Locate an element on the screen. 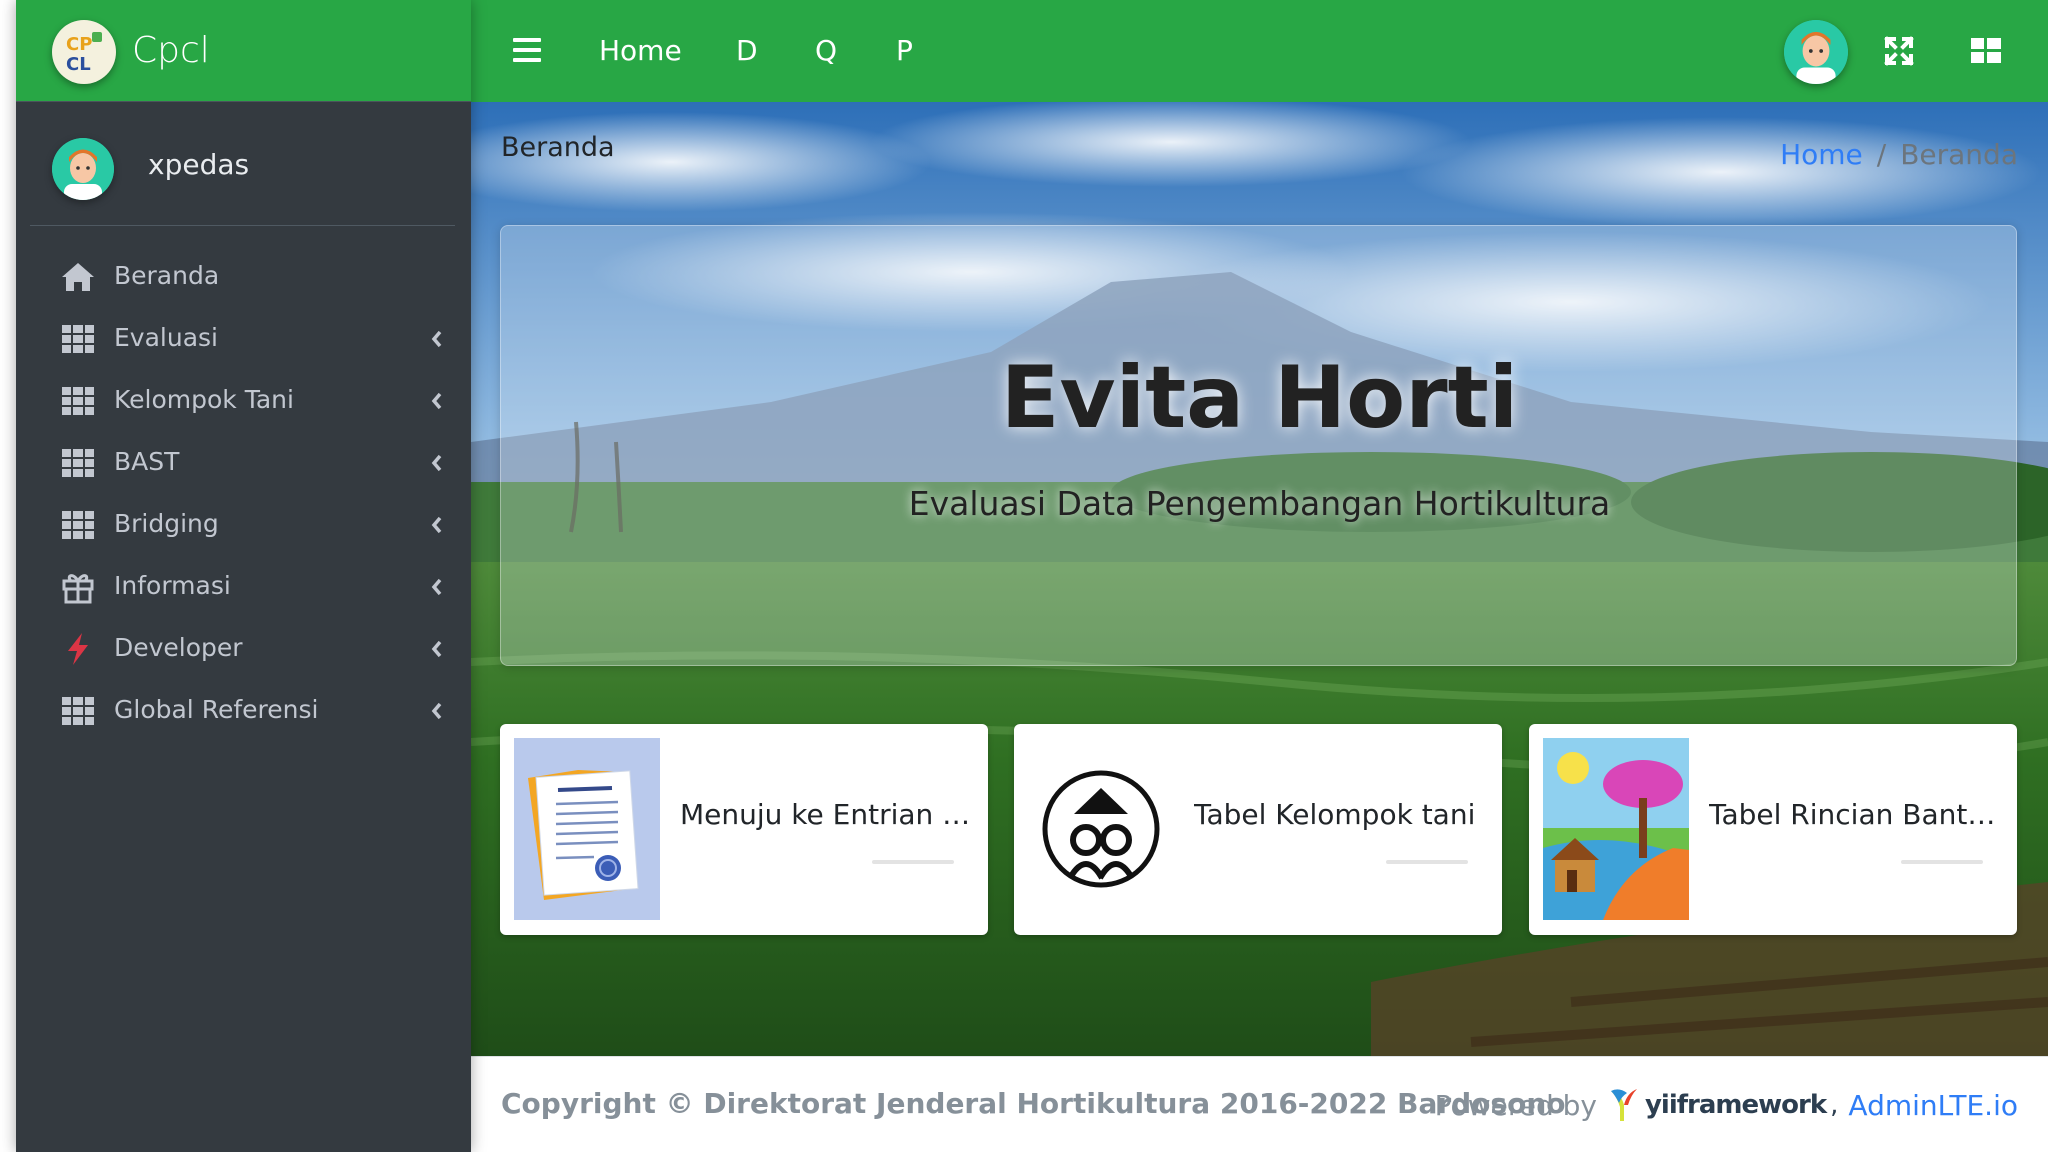  sidebar-item-label: Bridging is located at coordinates (166, 523).